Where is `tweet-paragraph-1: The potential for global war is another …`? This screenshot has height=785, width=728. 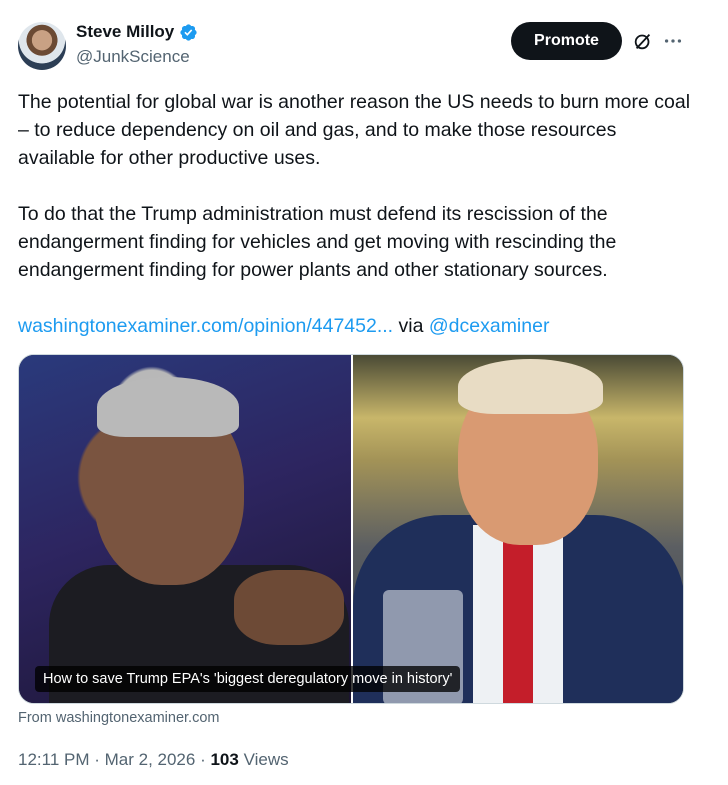 tweet-paragraph-1: The potential for global war is another … is located at coordinates (354, 130).